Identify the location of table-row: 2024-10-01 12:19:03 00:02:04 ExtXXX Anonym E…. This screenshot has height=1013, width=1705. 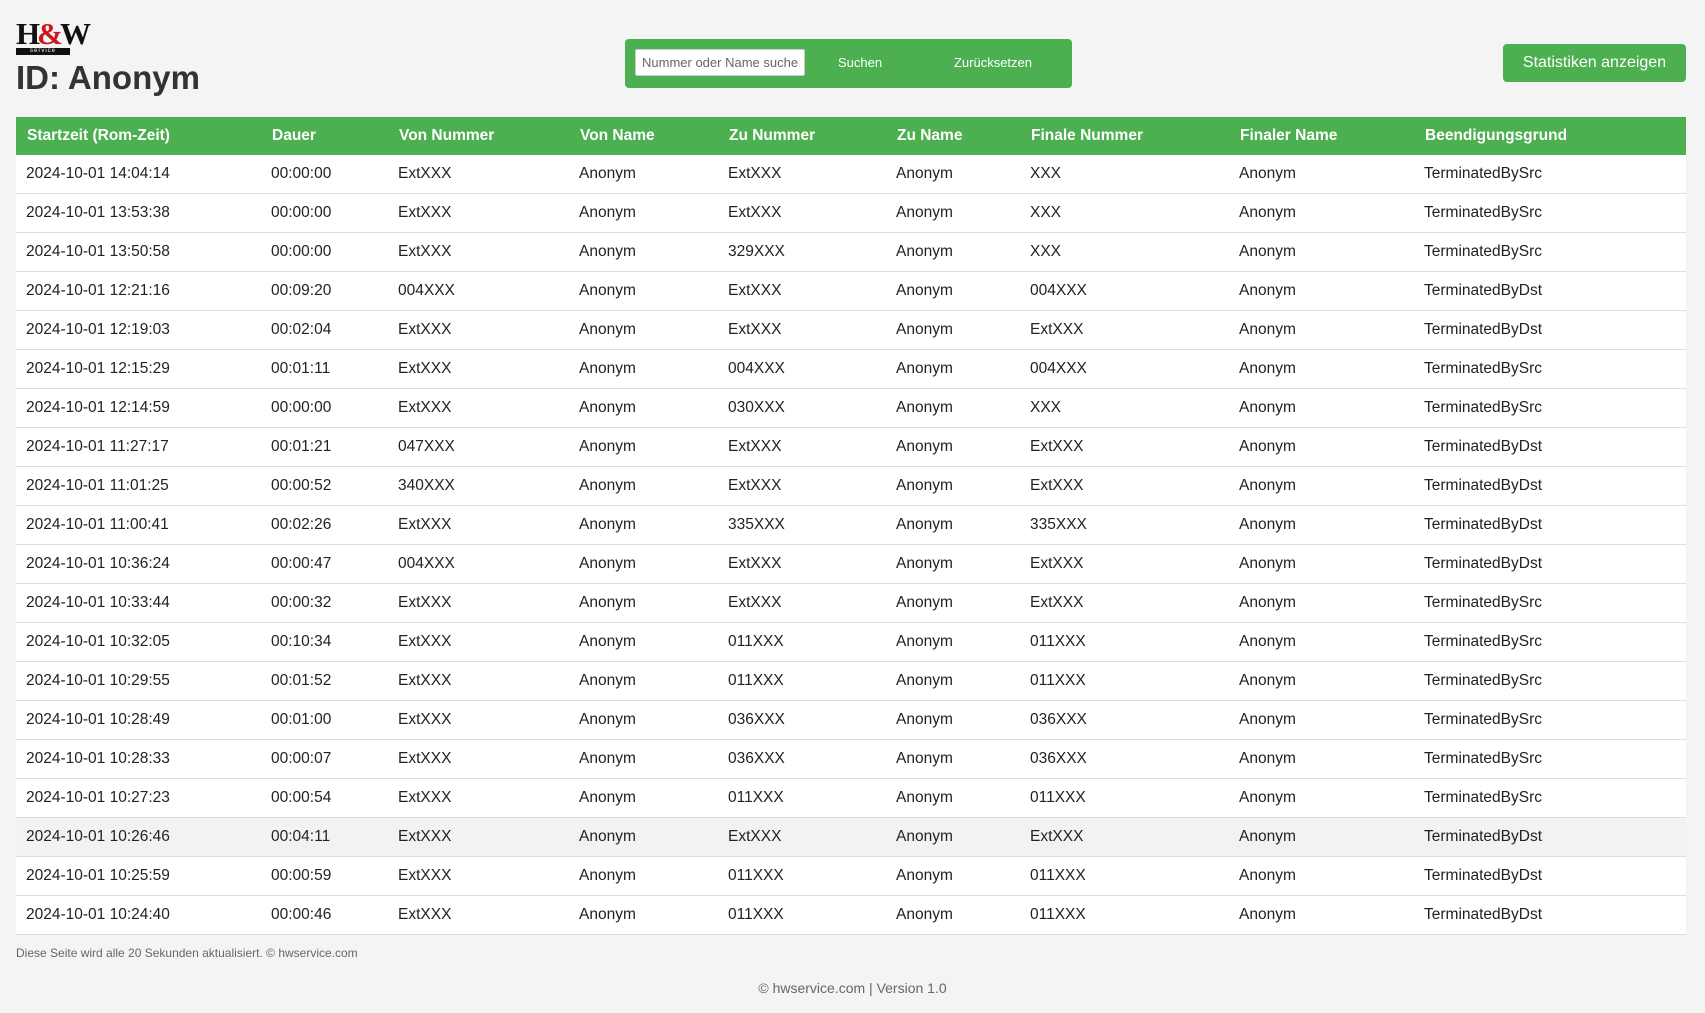
(851, 330).